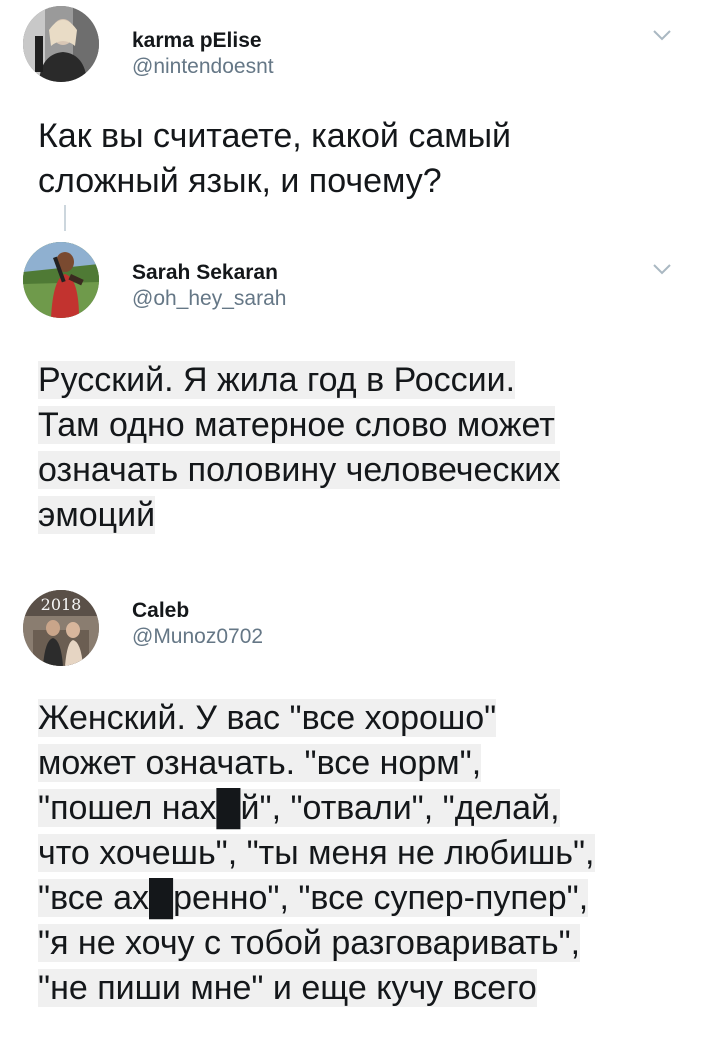 This screenshot has width=720, height=1055. I want to click on tweet-text-line: Там одно матерное слово может, so click(299, 425).